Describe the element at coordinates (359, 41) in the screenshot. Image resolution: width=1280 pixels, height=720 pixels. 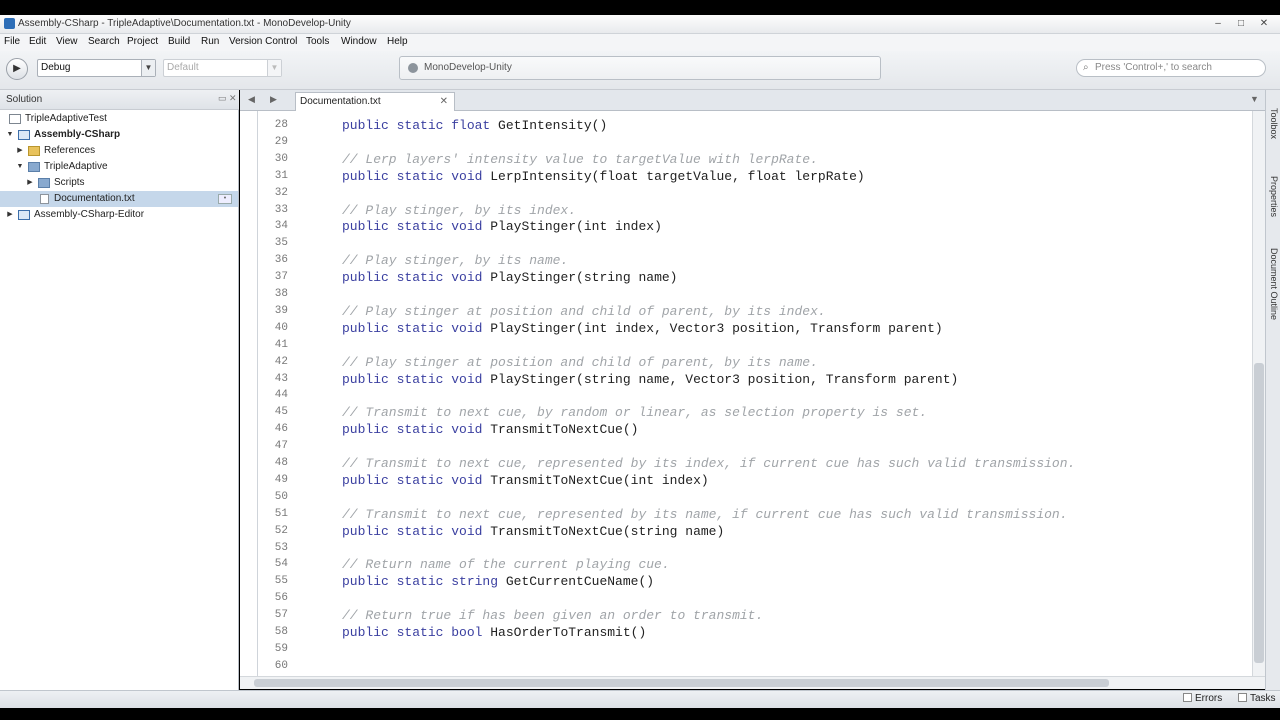
I see `menu-window: Window` at that location.